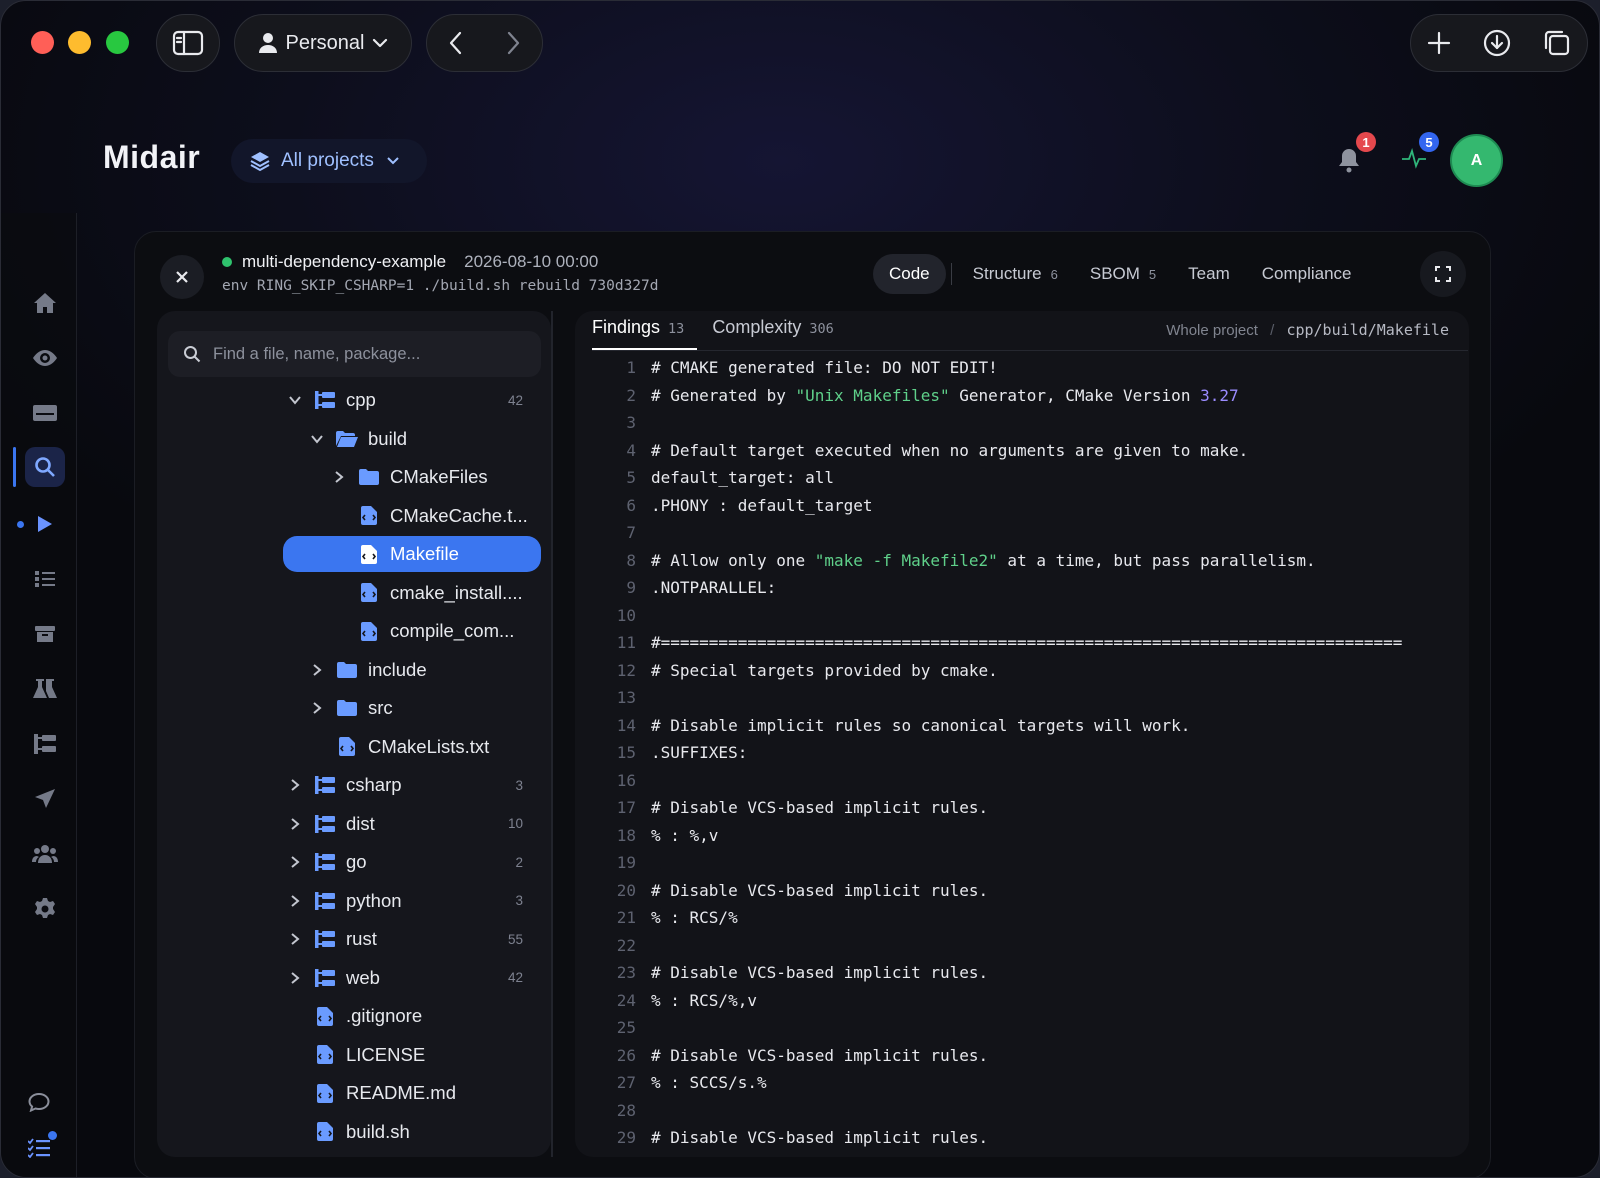 The height and width of the screenshot is (1178, 1600). Describe the element at coordinates (413, 978) in the screenshot. I see `tree-folder: web 42` at that location.